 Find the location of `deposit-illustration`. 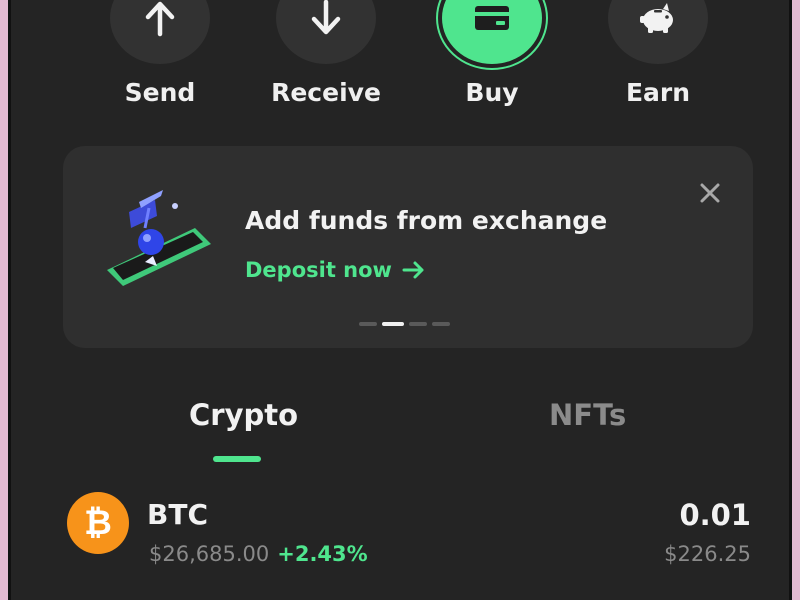

deposit-illustration is located at coordinates (159, 242).